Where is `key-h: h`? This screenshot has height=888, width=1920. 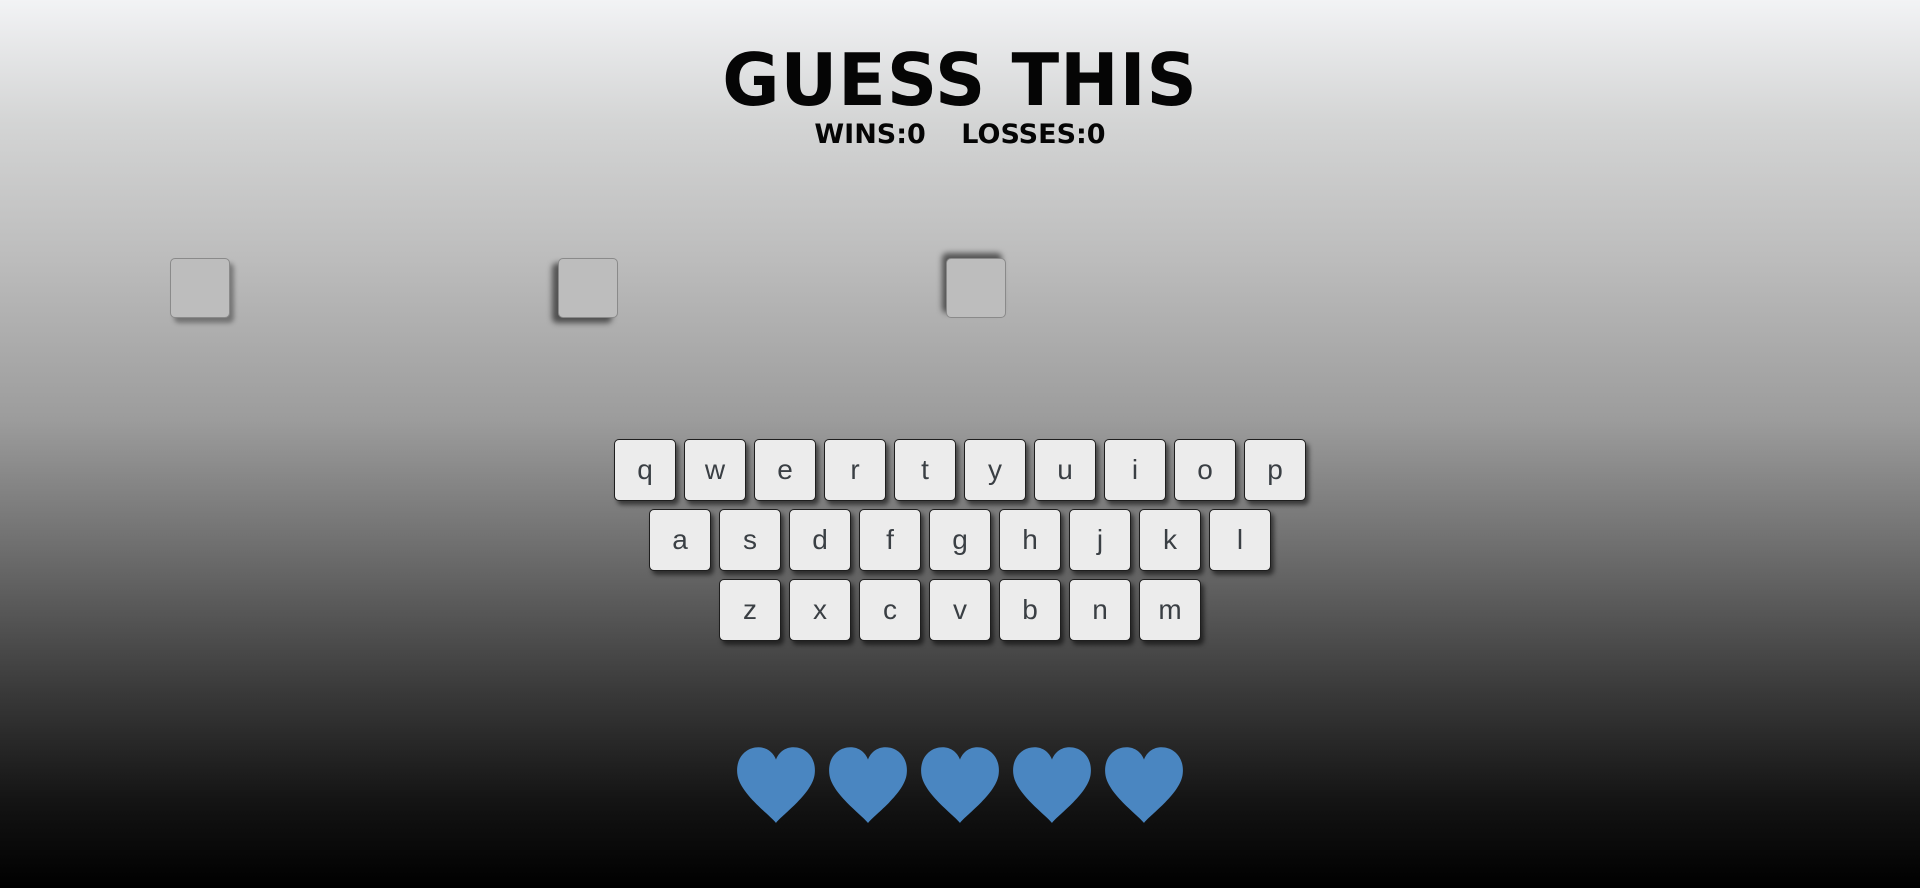
key-h: h is located at coordinates (1030, 540).